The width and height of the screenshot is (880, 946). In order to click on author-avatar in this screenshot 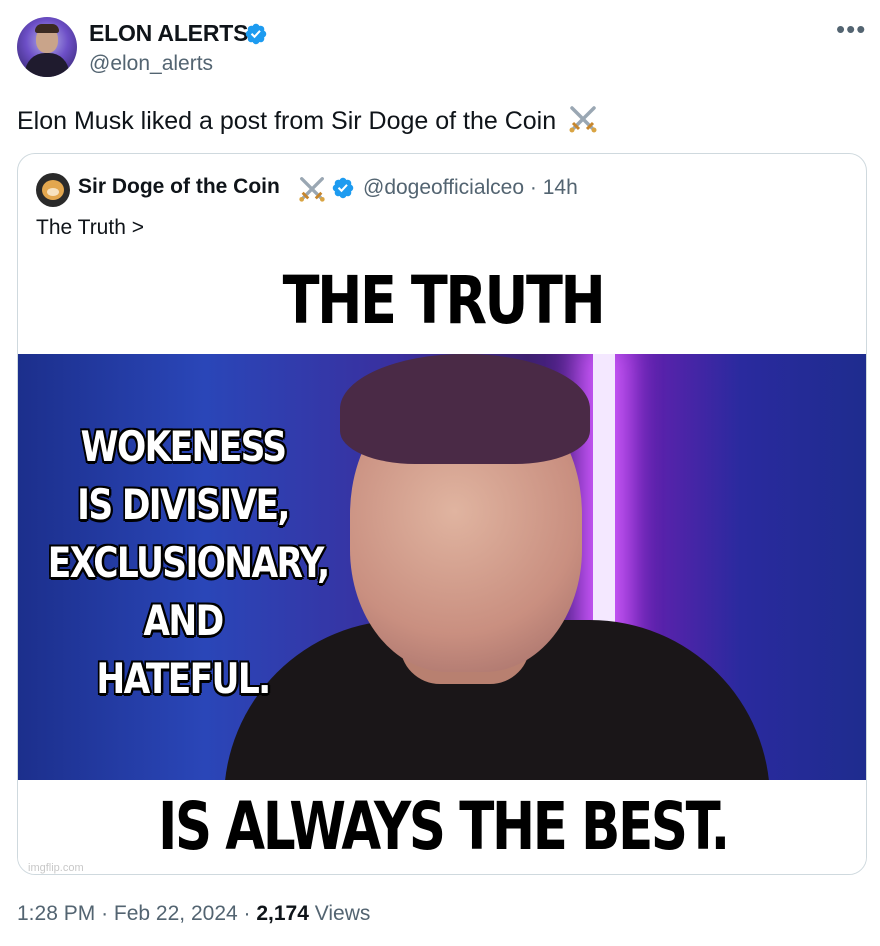, I will do `click(47, 47)`.